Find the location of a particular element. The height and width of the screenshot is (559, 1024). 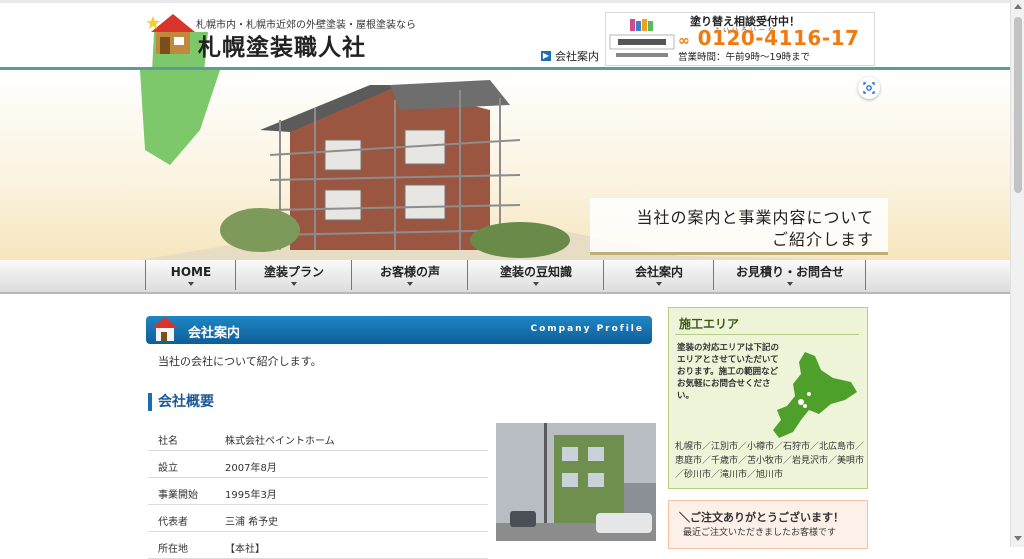

nav-home: HOME is located at coordinates (190, 275).